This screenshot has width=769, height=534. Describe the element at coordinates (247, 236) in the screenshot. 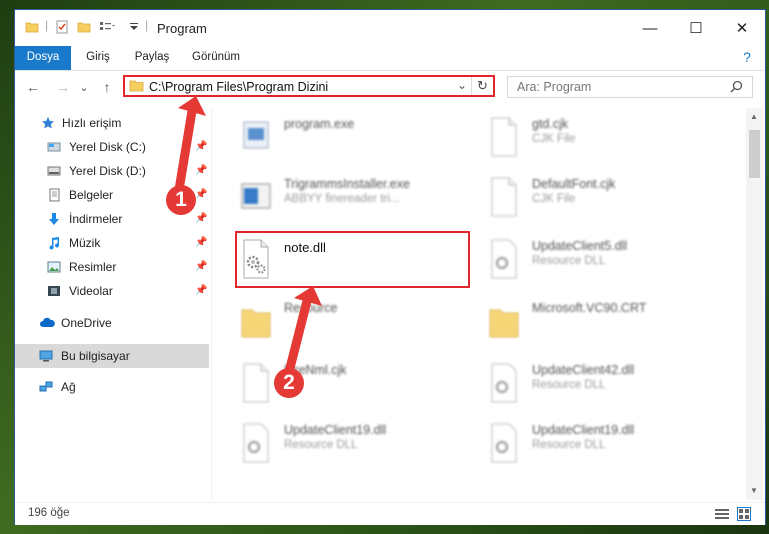

I see `annotation-arrows` at that location.